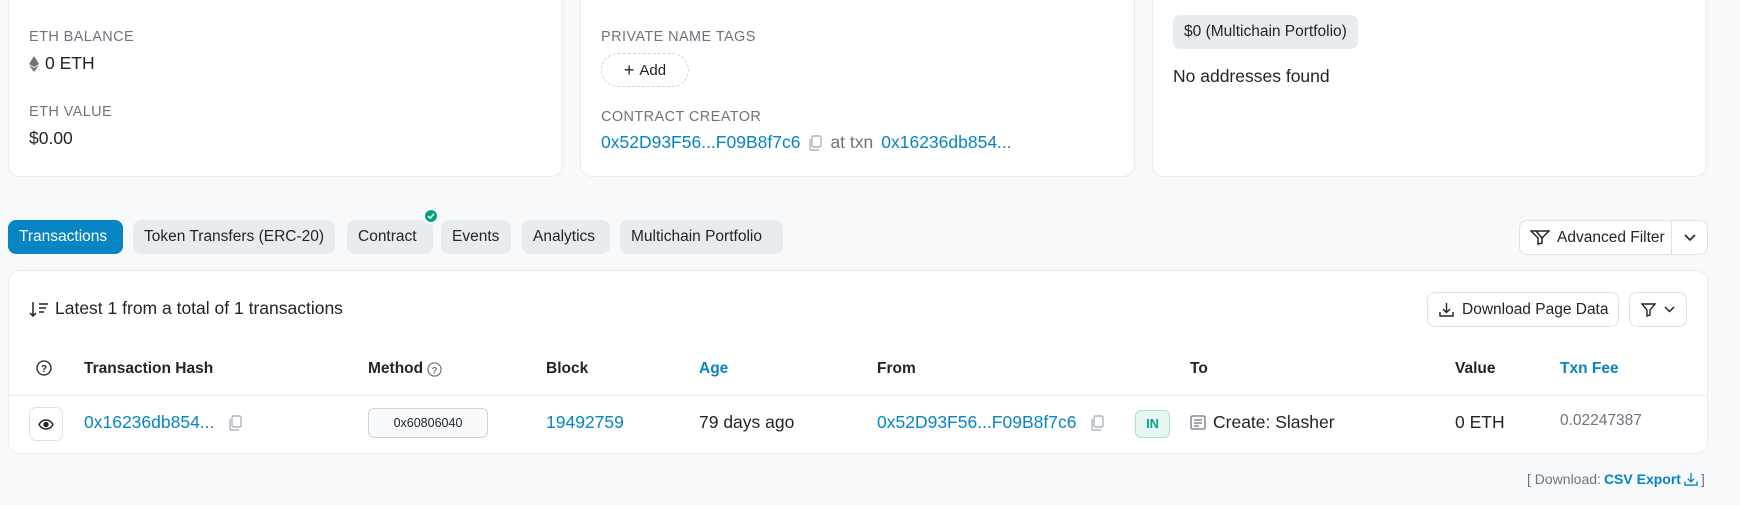 This screenshot has width=1740, height=505. Describe the element at coordinates (1702, 479) in the screenshot. I see `csv-suffix: ]` at that location.